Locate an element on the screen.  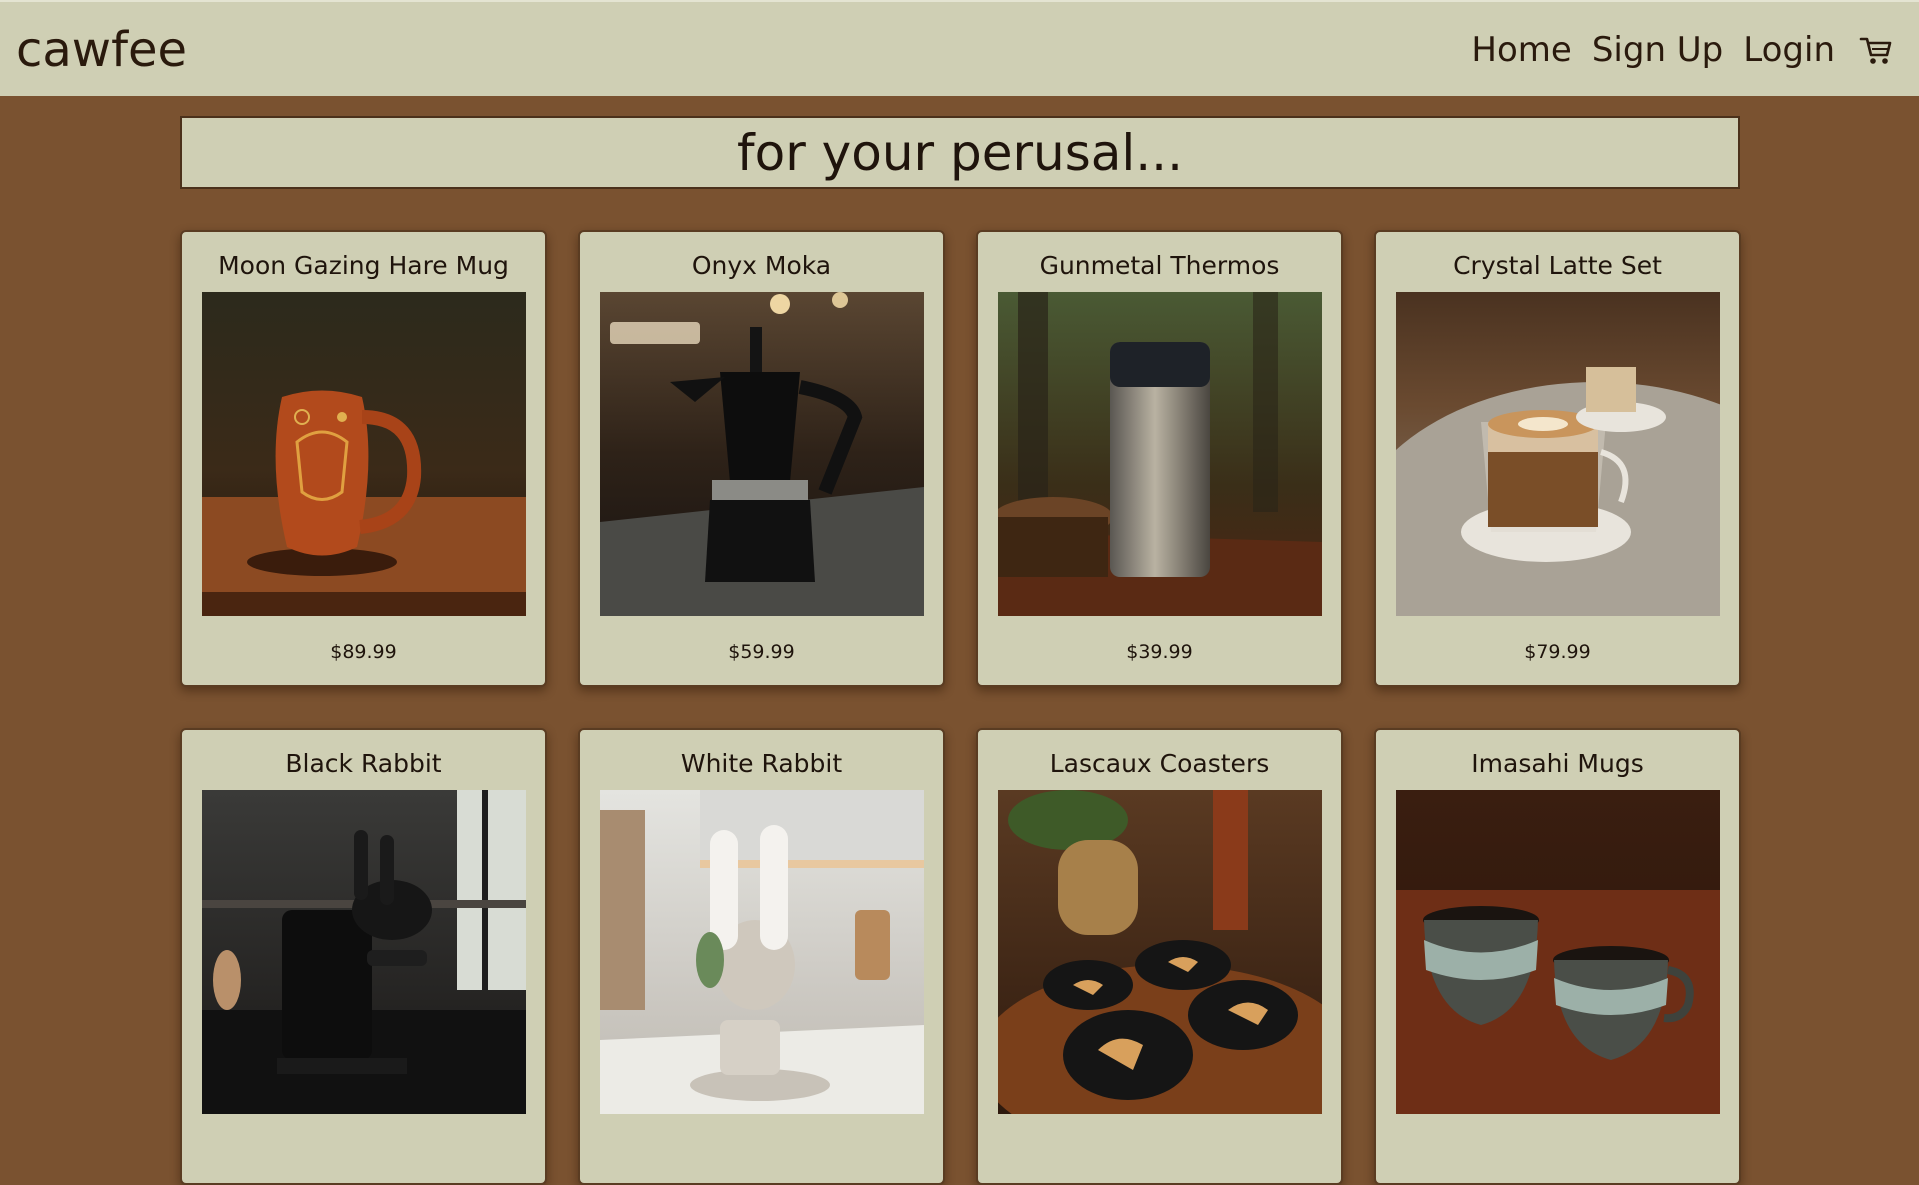
nav-signup-link: Sign Up is located at coordinates (1657, 50).